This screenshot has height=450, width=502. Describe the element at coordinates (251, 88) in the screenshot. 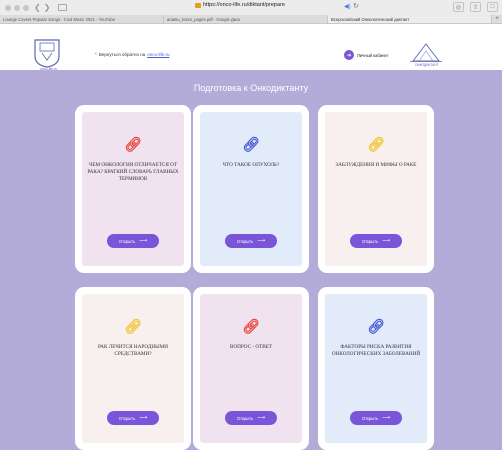

I see `page-title: Подготовка к Онкодиктанту` at that location.